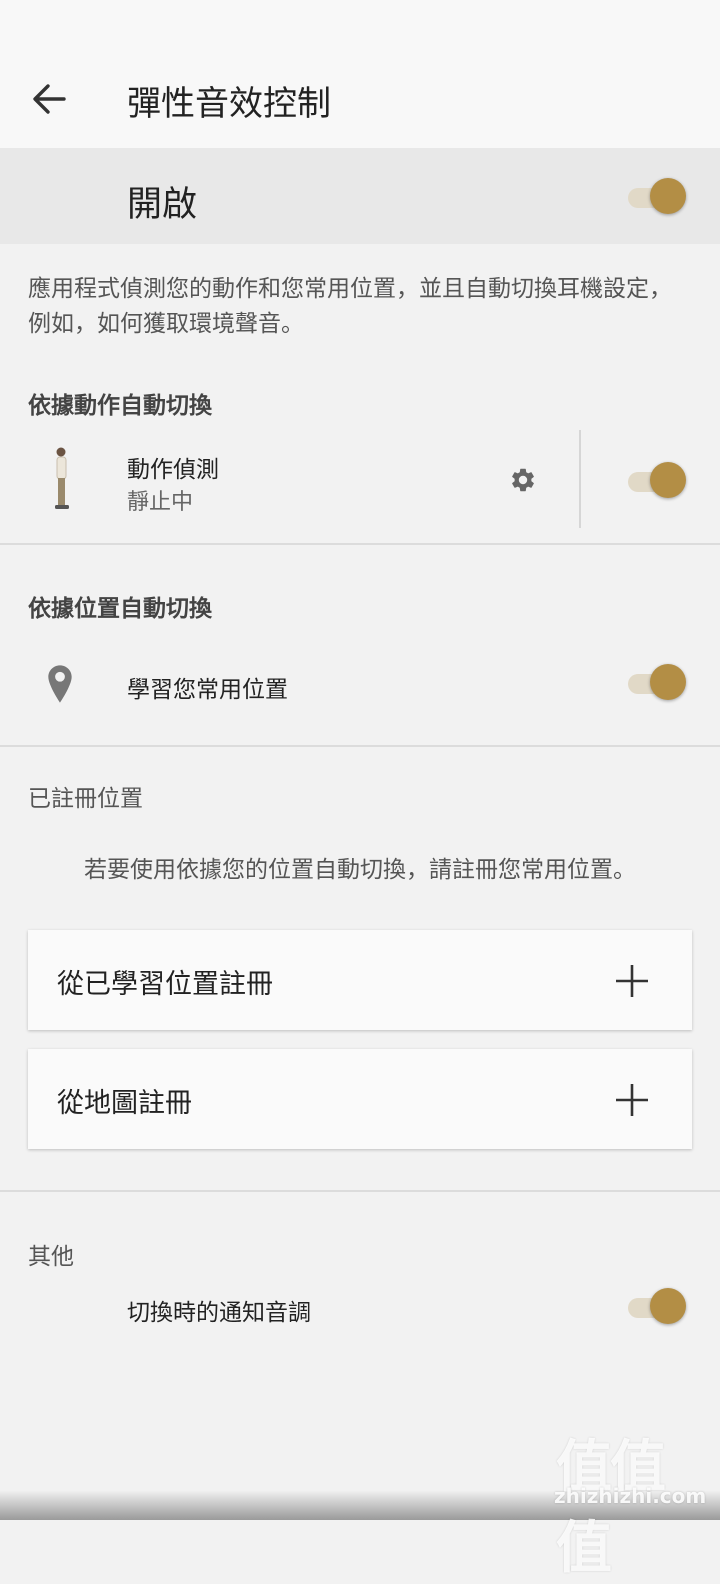 The image size is (720, 1584). What do you see at coordinates (162, 205) in the screenshot?
I see `master-switch-label: 開啟` at bounding box center [162, 205].